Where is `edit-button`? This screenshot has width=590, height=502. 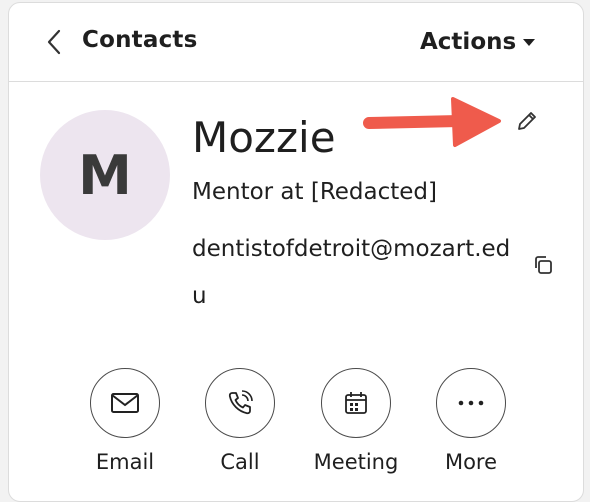 edit-button is located at coordinates (527, 121).